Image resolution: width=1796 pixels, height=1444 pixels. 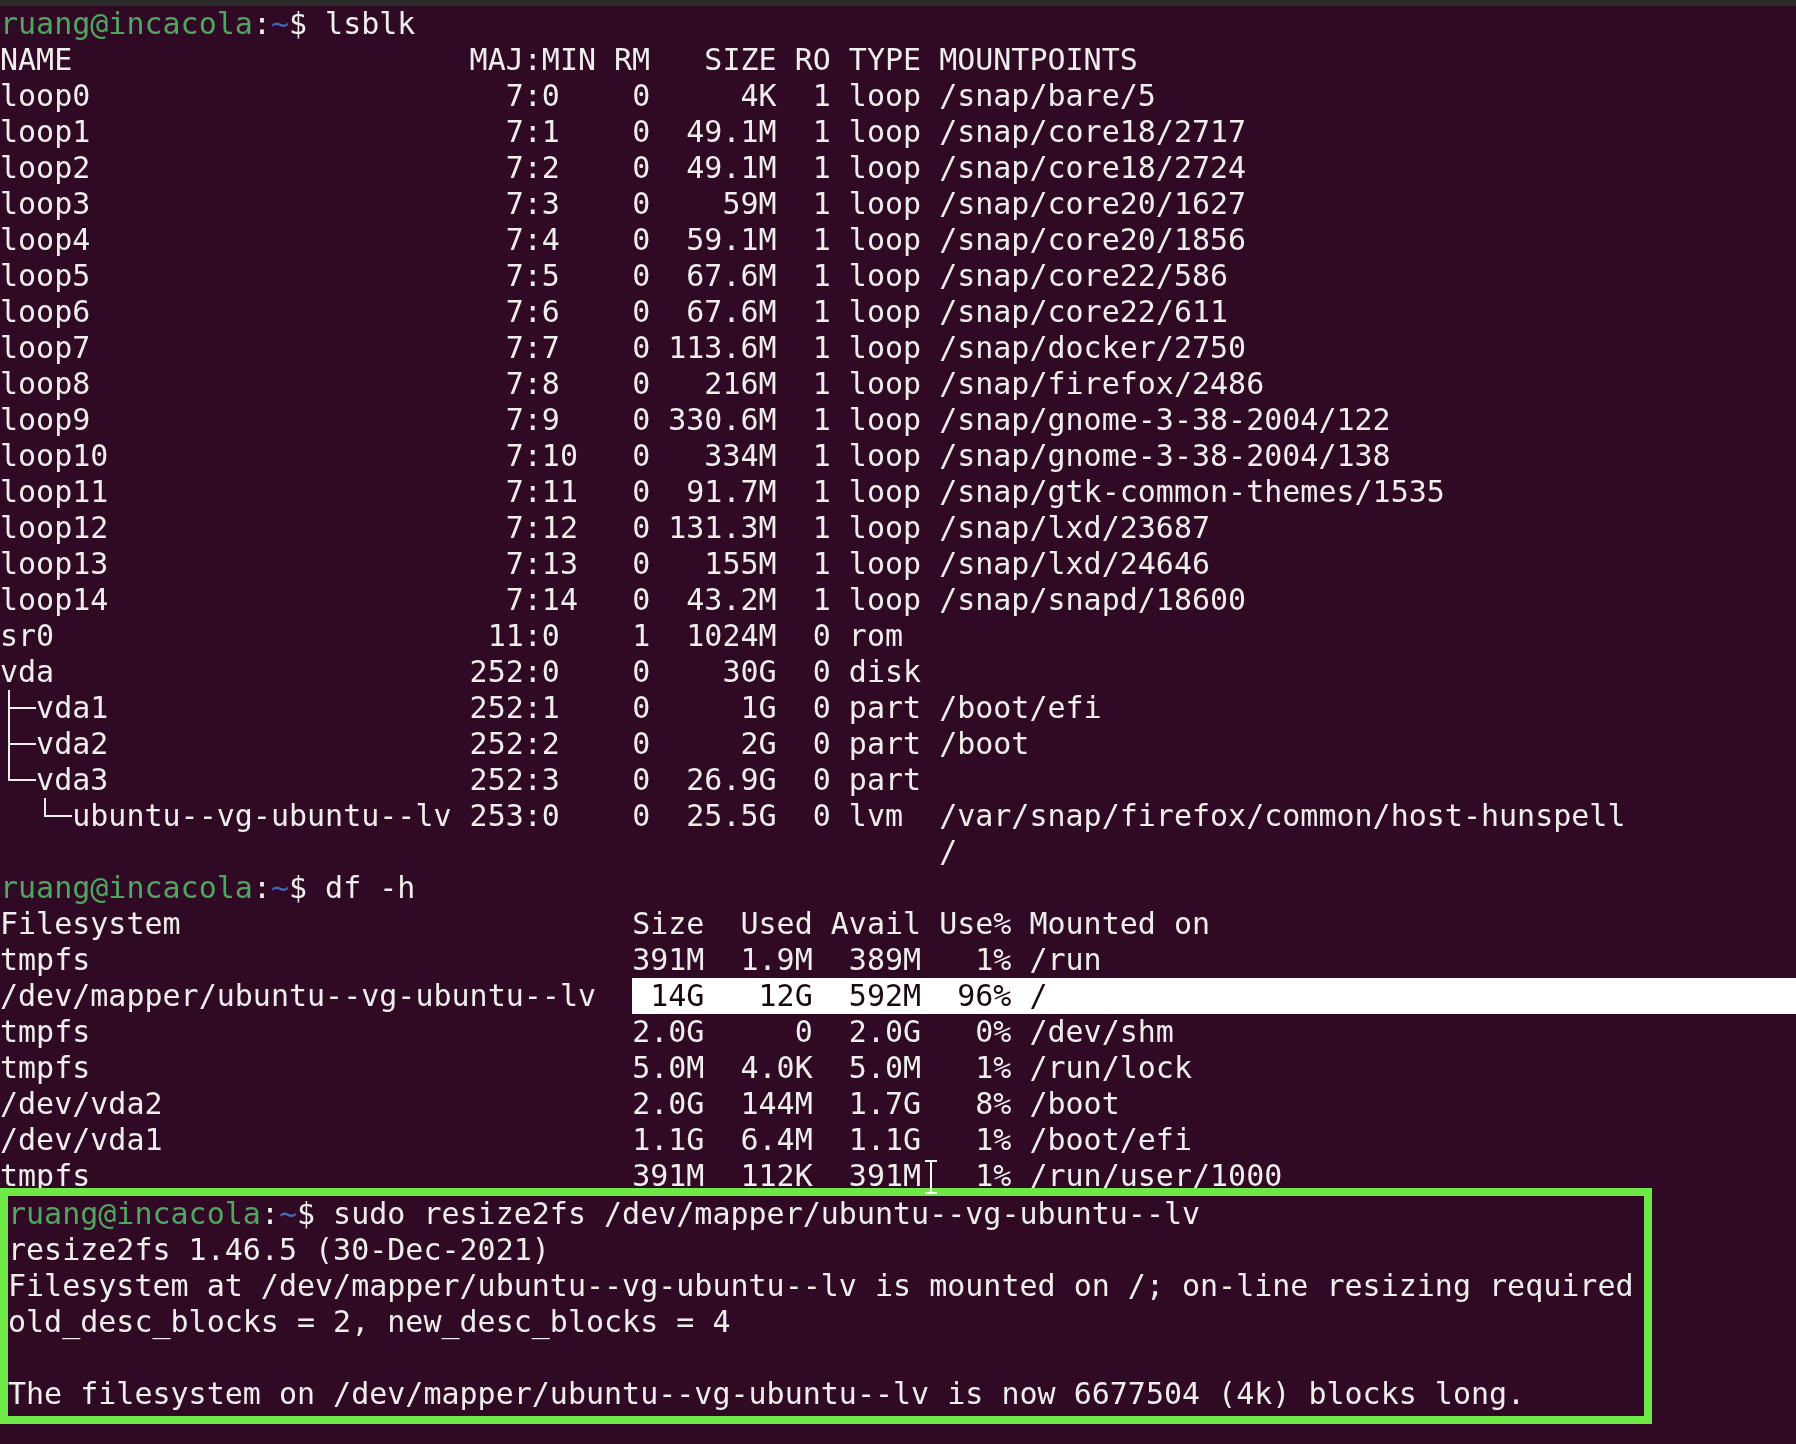 What do you see at coordinates (532, 275) in the screenshot?
I see `table-cell: 7:5` at bounding box center [532, 275].